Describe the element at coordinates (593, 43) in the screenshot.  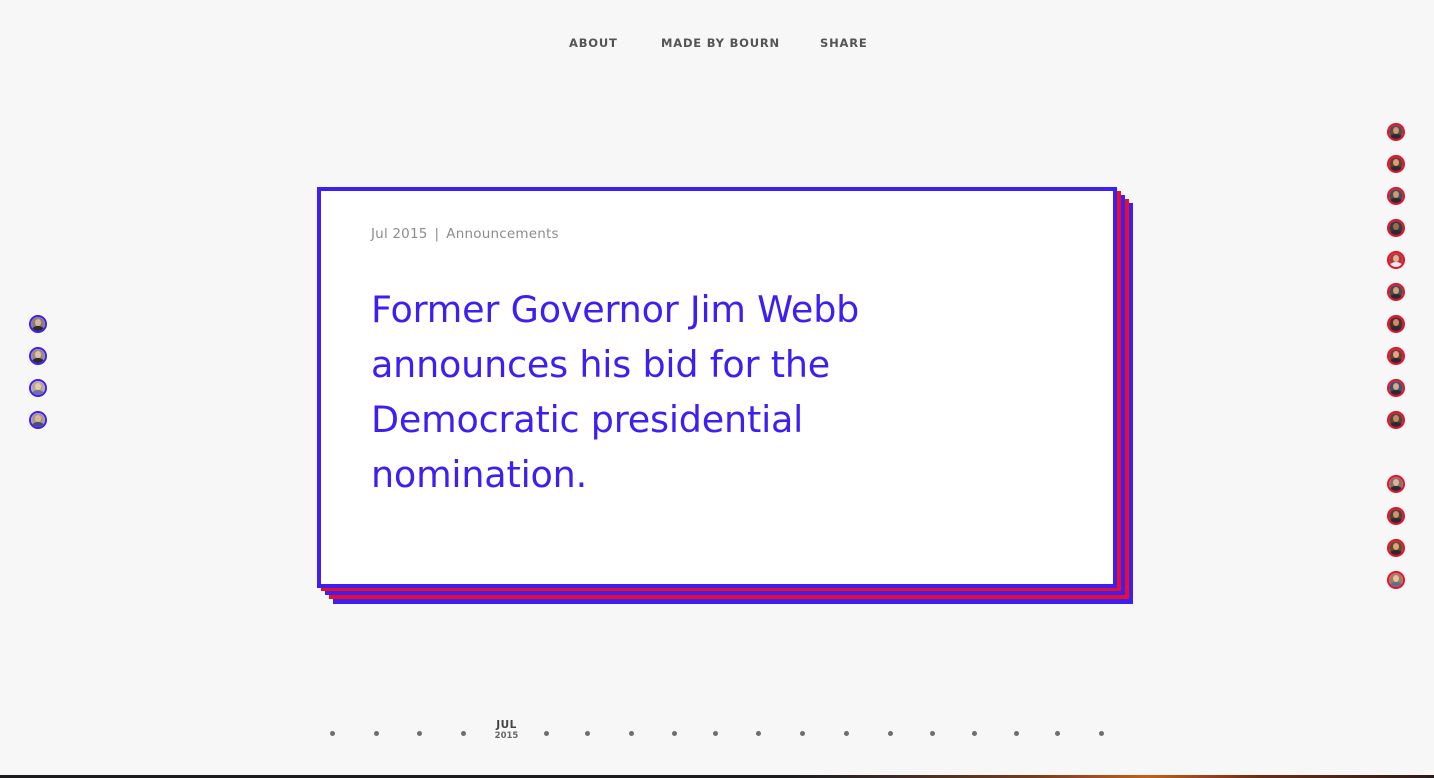
I see `nav-about-link: ABOUT` at that location.